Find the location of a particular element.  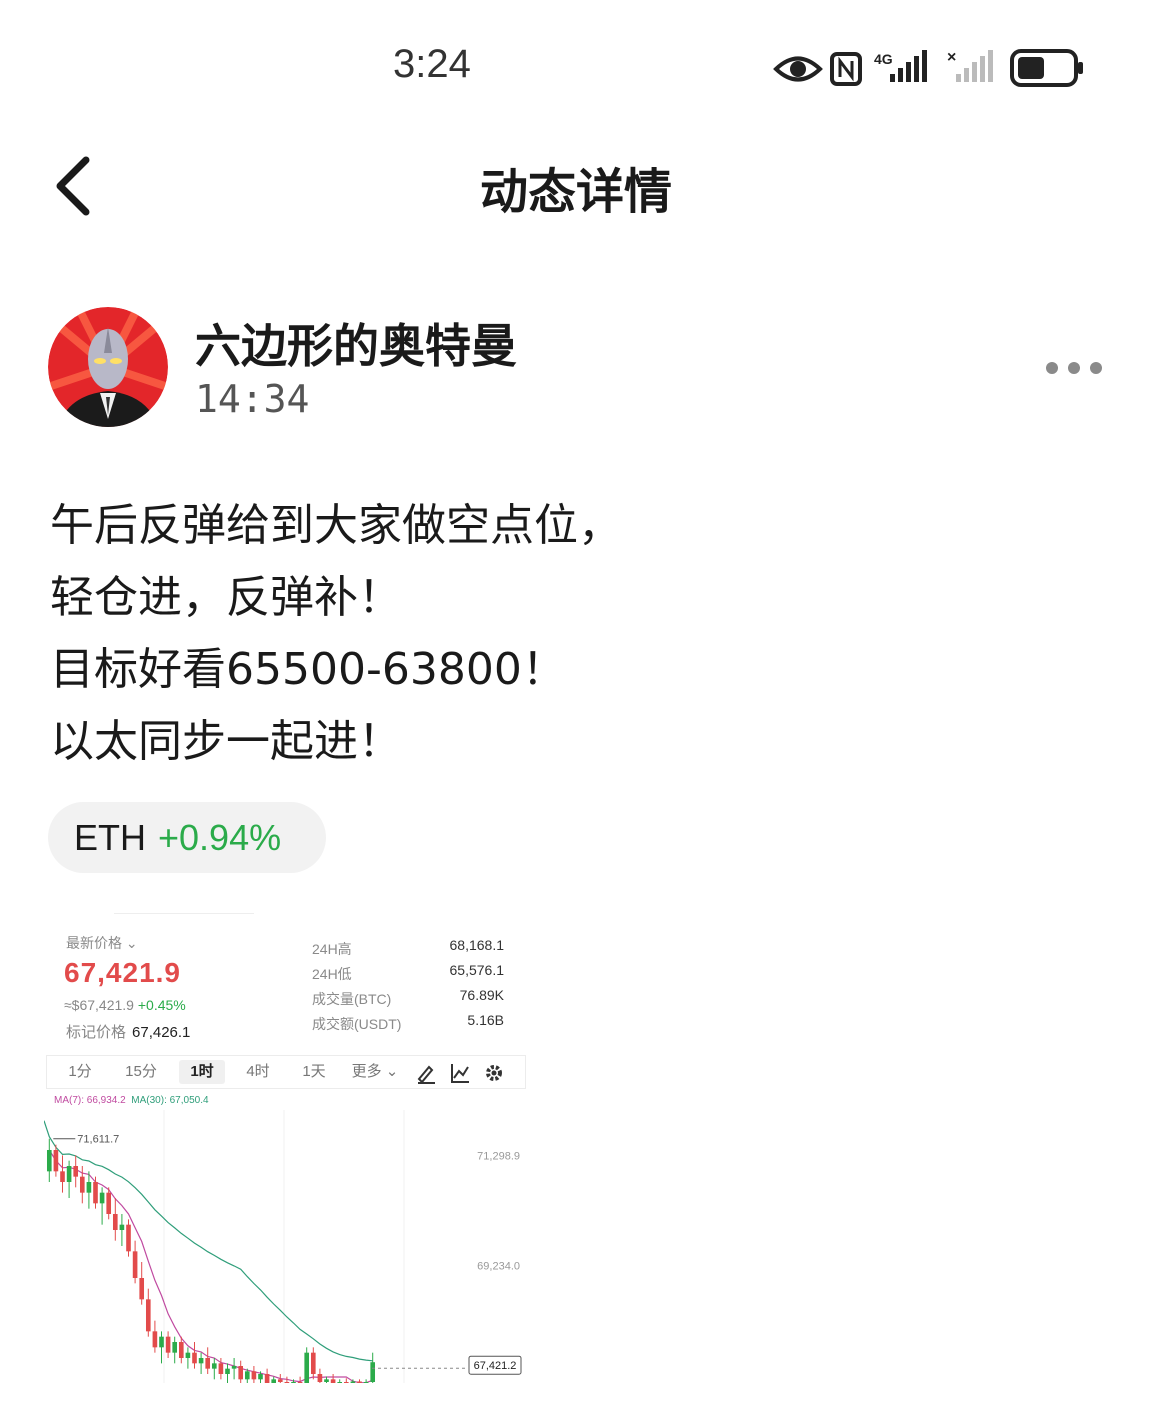

avatar-image is located at coordinates (108, 367).